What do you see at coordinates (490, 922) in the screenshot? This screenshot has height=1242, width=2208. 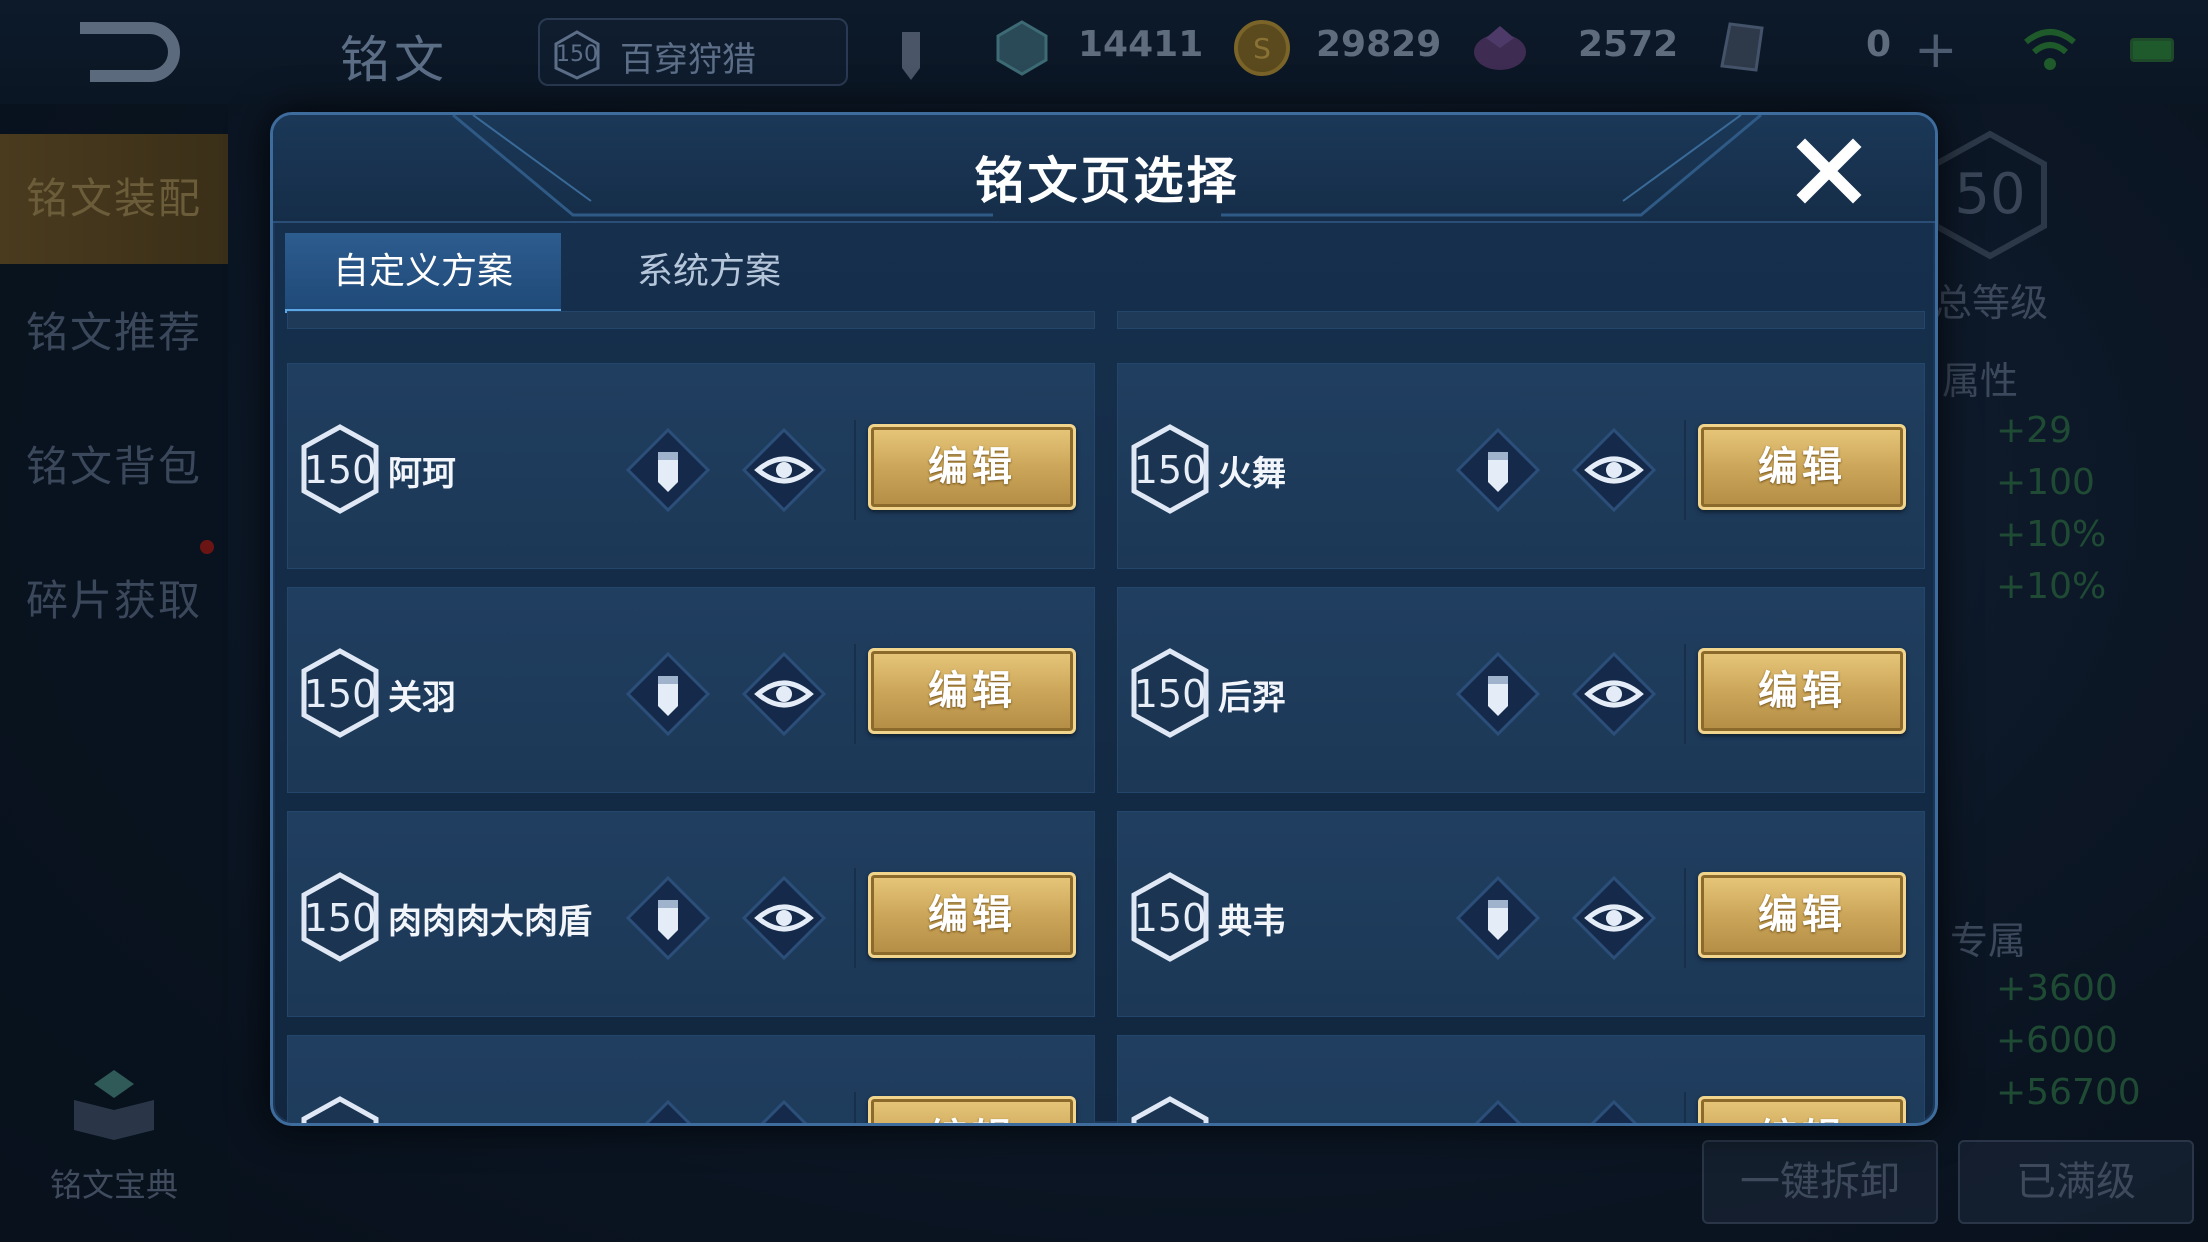 I see `page-name: 肉肉肉大肉盾` at bounding box center [490, 922].